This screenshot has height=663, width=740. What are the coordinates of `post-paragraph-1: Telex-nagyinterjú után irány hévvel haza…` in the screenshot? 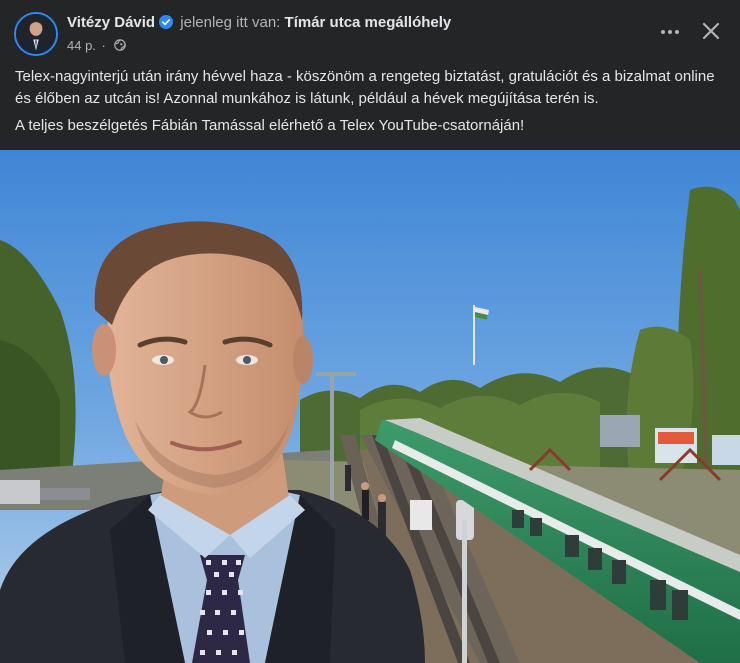 It's located at (365, 87).